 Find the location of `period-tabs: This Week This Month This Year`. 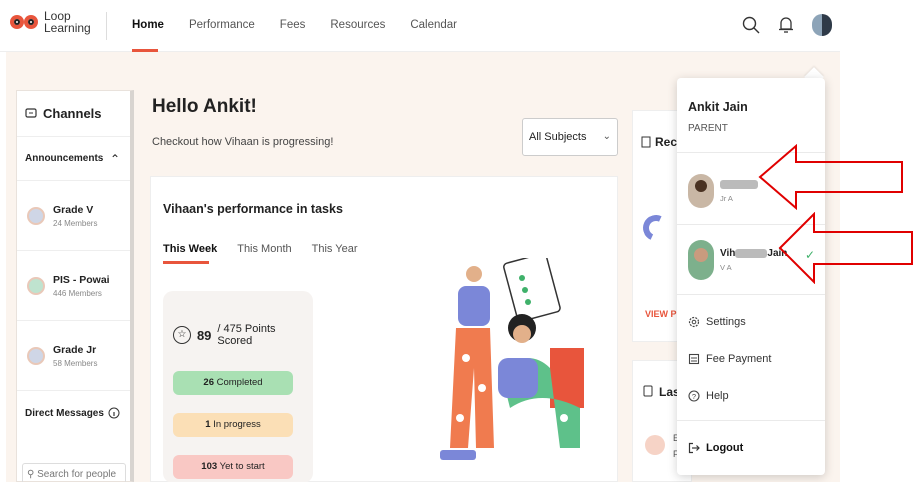

period-tabs: This Week This Month This Year is located at coordinates (260, 249).